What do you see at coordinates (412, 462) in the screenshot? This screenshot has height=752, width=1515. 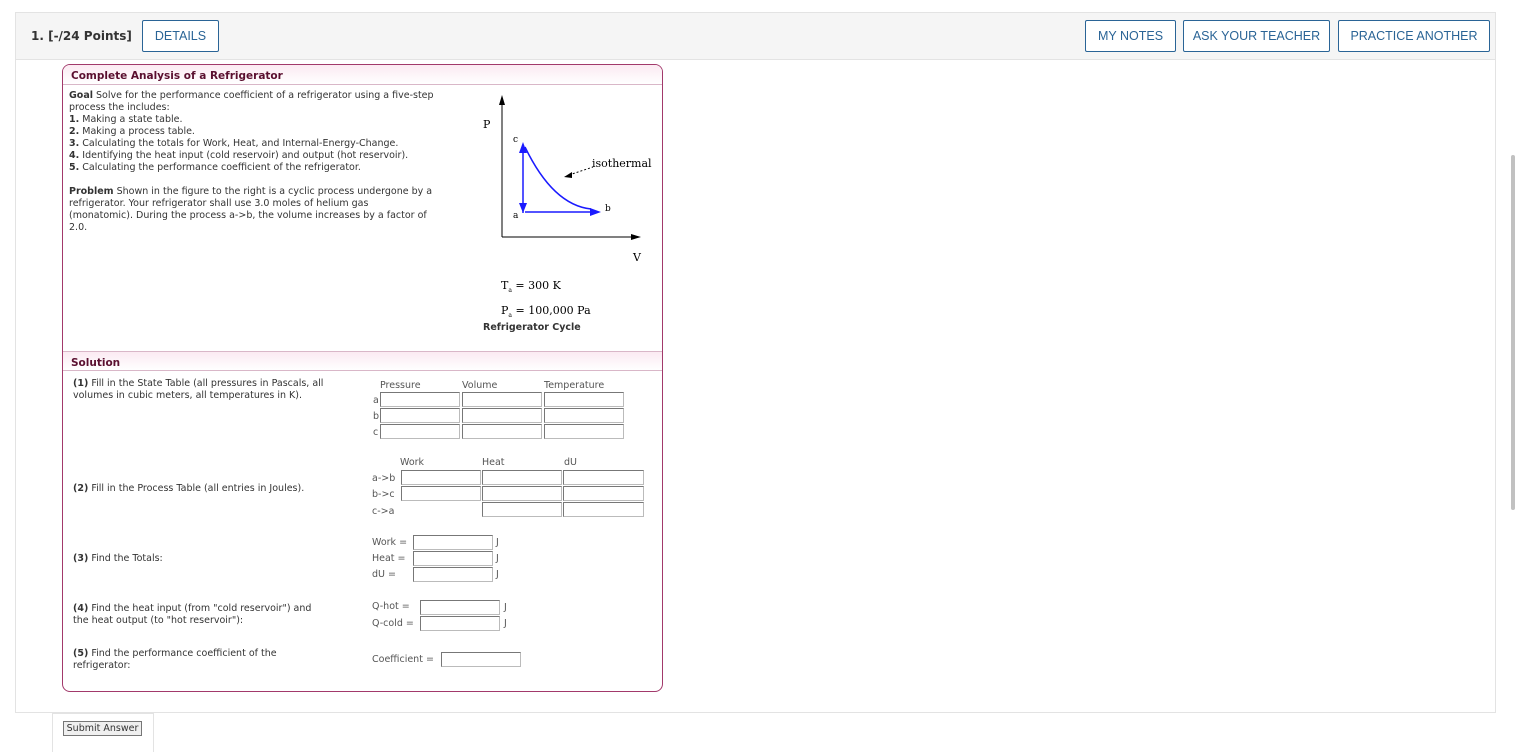 I see `process-header-work: Work` at bounding box center [412, 462].